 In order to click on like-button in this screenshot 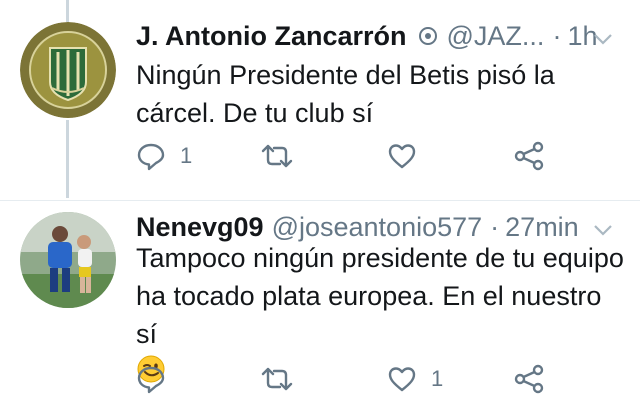, I will do `click(409, 156)`.